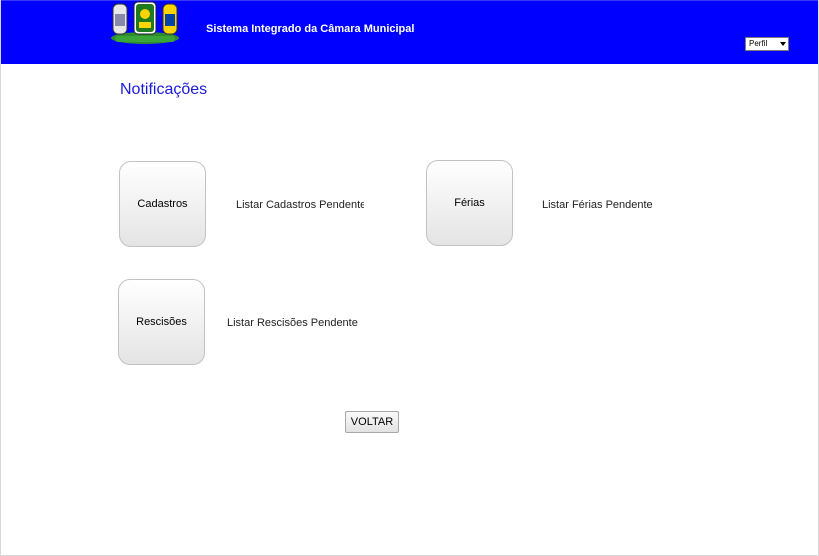  I want to click on tile-rescisoes-button: Rescisões, so click(161, 322).